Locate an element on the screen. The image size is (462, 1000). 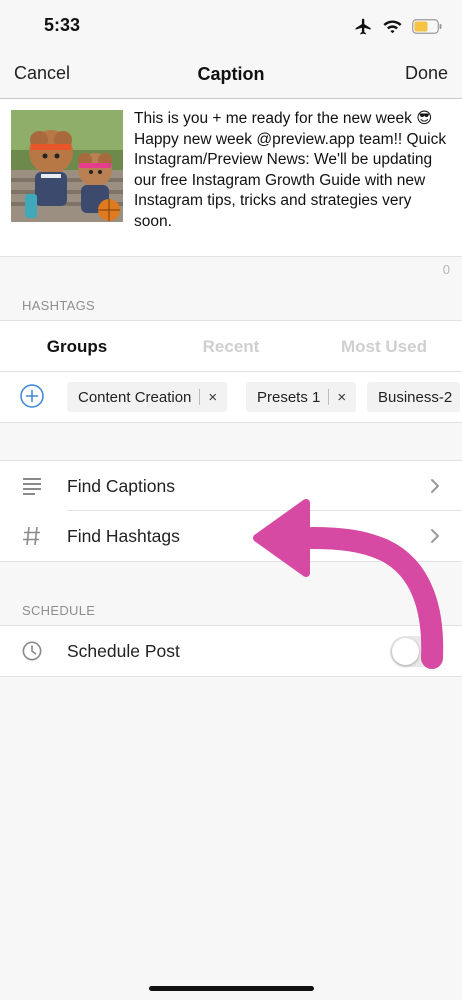
find-captions-row: Find Captions is located at coordinates (231, 486).